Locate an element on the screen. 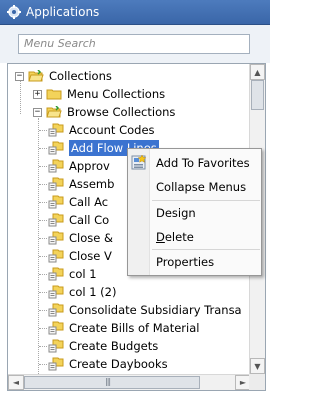 The image size is (320, 398). menu-item-add-to-favorites: Add To Favorites is located at coordinates (194, 163).